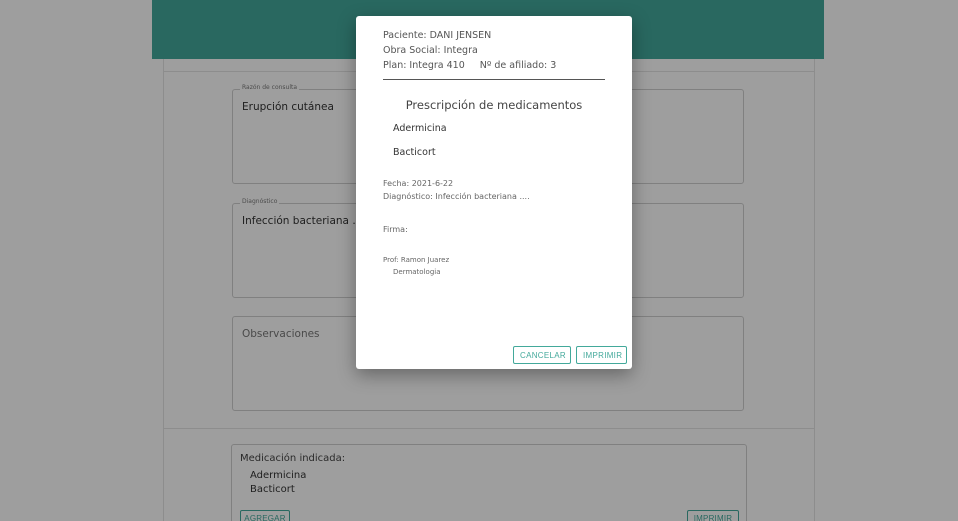 The width and height of the screenshot is (958, 521). What do you see at coordinates (469, 65) in the screenshot?
I see `patient-plan-row: Plan: Integra 410 Nº de afiliado: 3` at bounding box center [469, 65].